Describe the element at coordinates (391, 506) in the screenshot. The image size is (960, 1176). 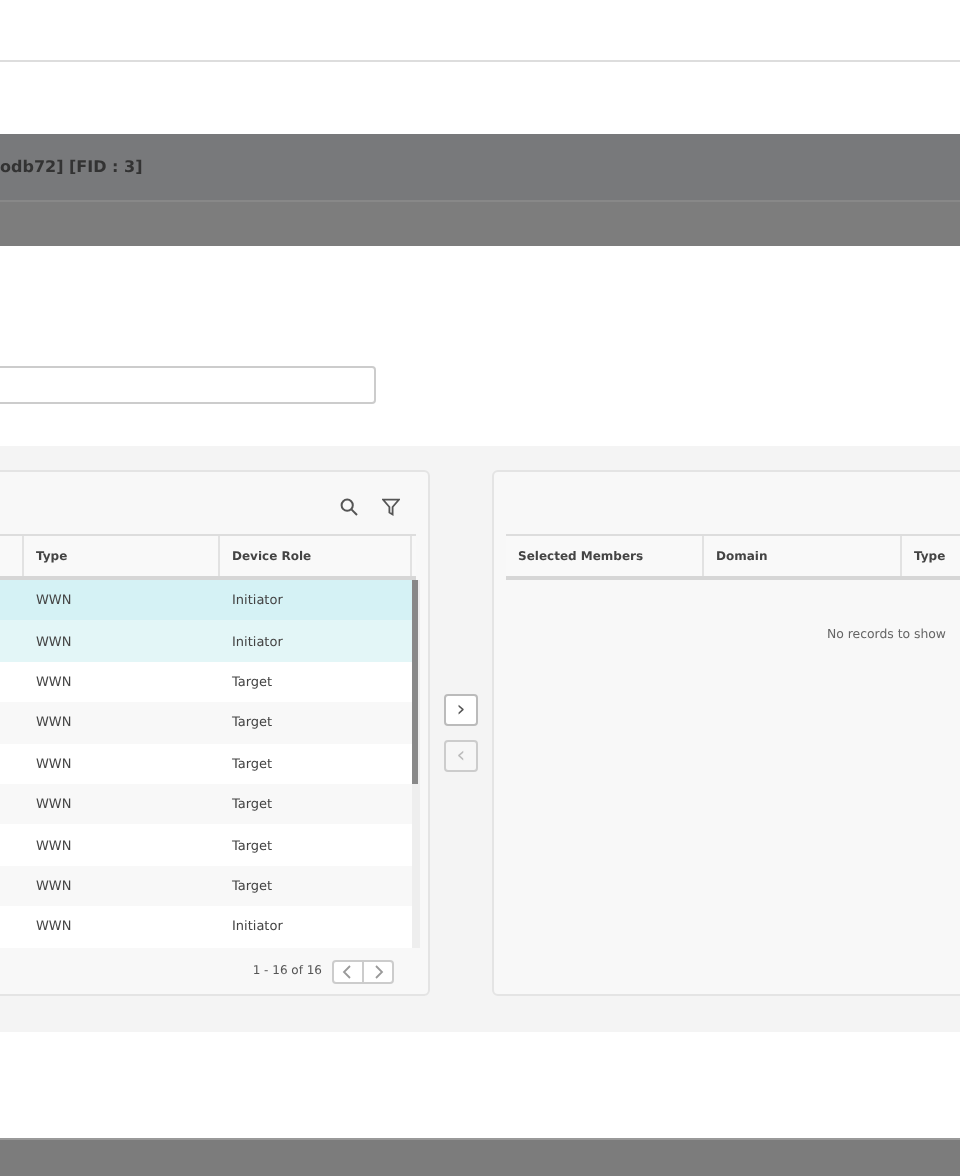
I see `filter-icon` at that location.